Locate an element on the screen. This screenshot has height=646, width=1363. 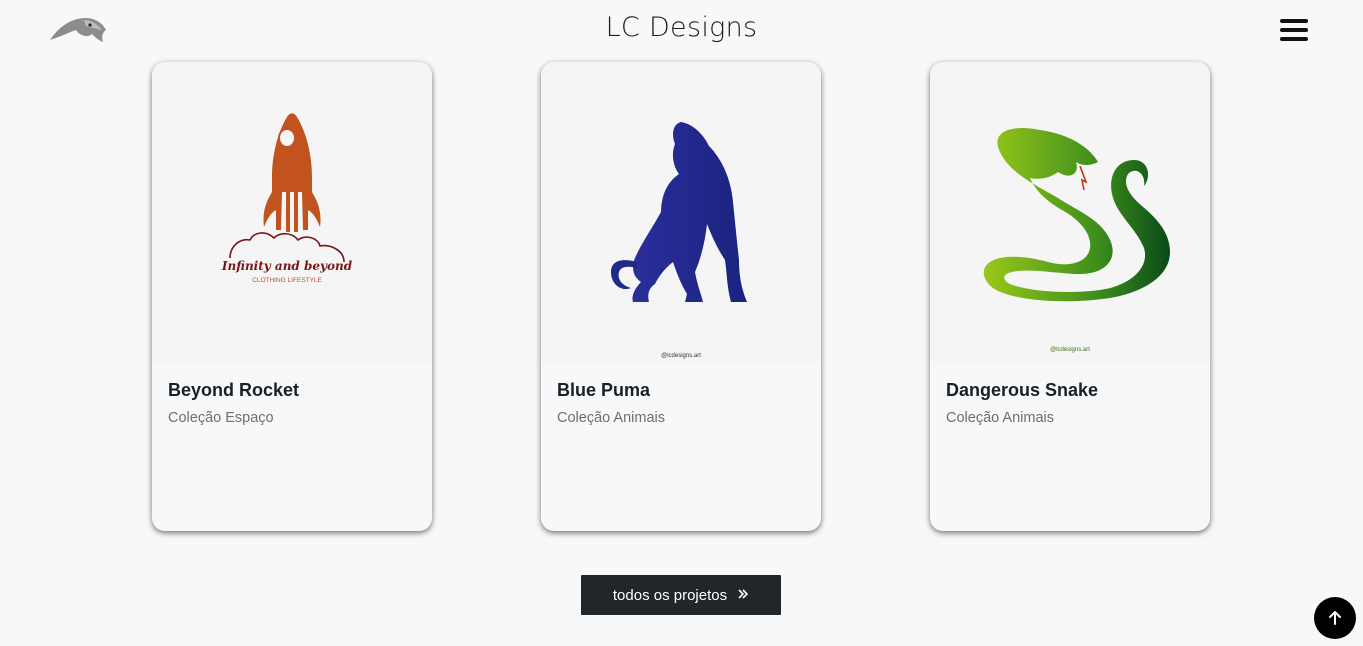
project-card-blue-puma: @lcdesigns.art Blue Puma Coleção Animais is located at coordinates (681, 296).